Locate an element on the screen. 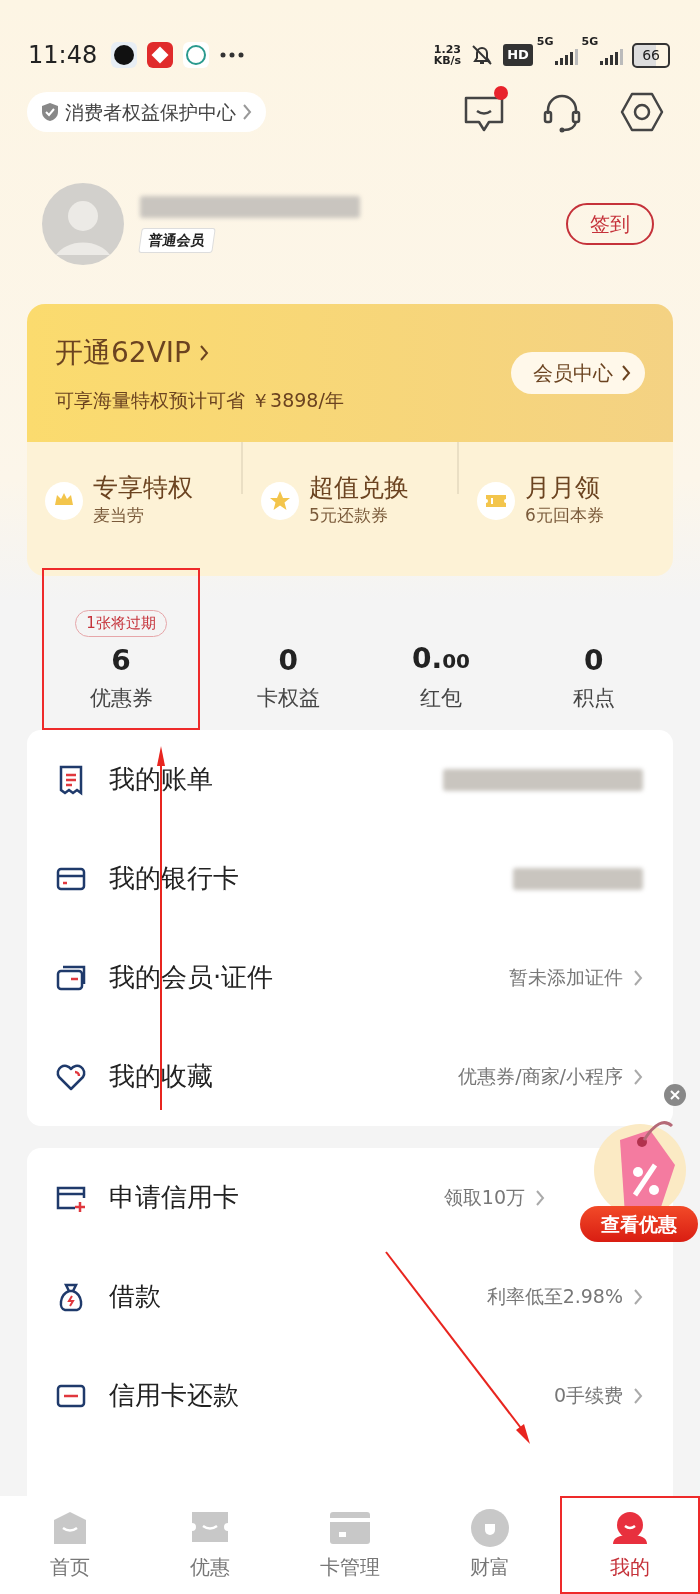  hd-badge: HD is located at coordinates (518, 55).